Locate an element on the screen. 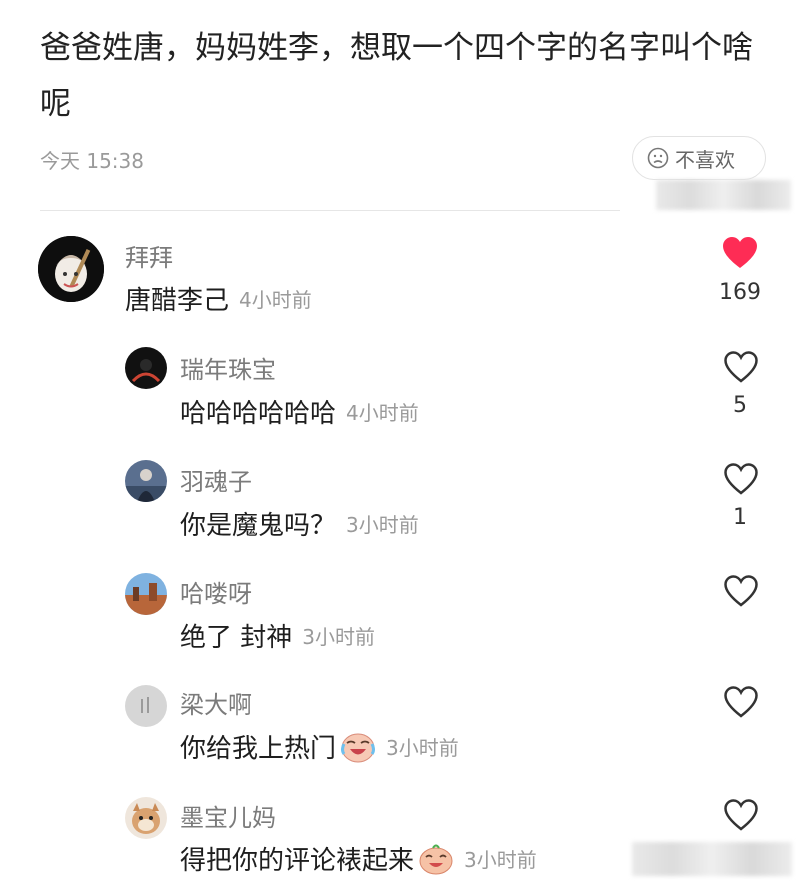  heart-filled-icon is located at coordinates (740, 253).